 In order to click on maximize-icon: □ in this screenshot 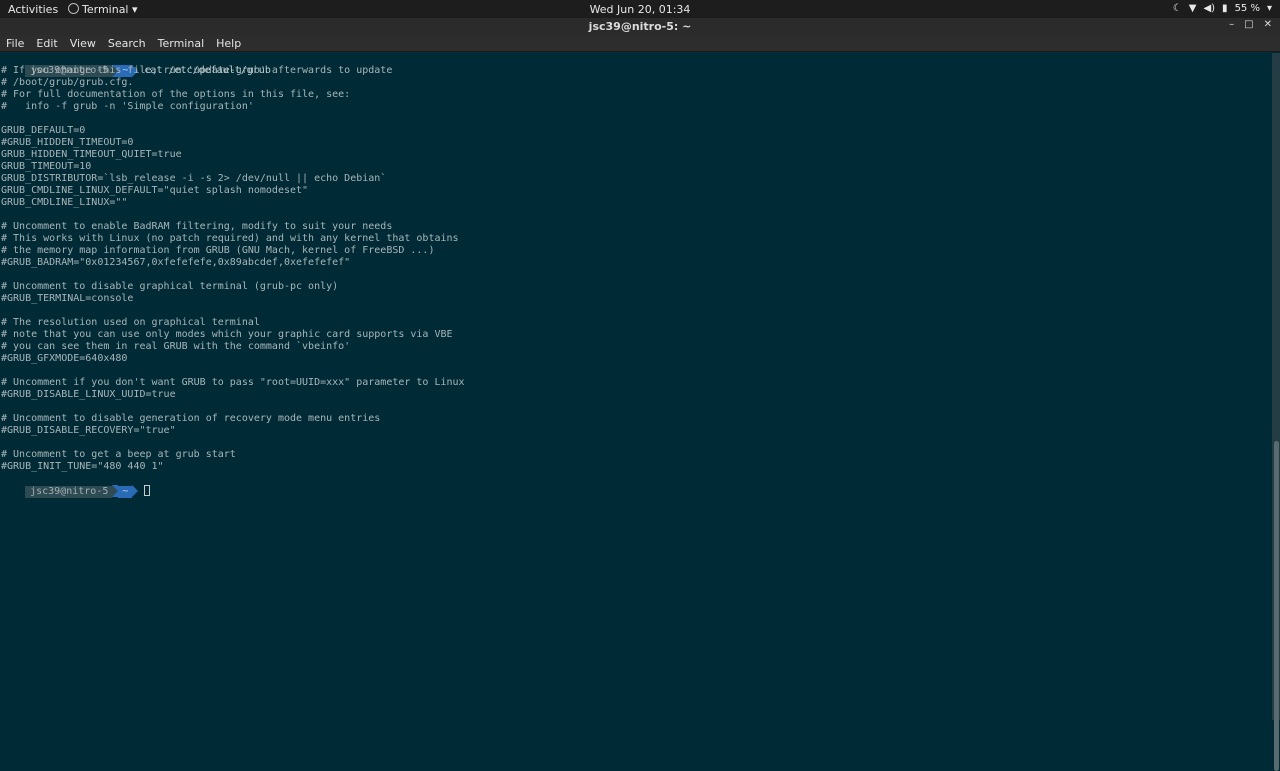, I will do `click(1248, 24)`.